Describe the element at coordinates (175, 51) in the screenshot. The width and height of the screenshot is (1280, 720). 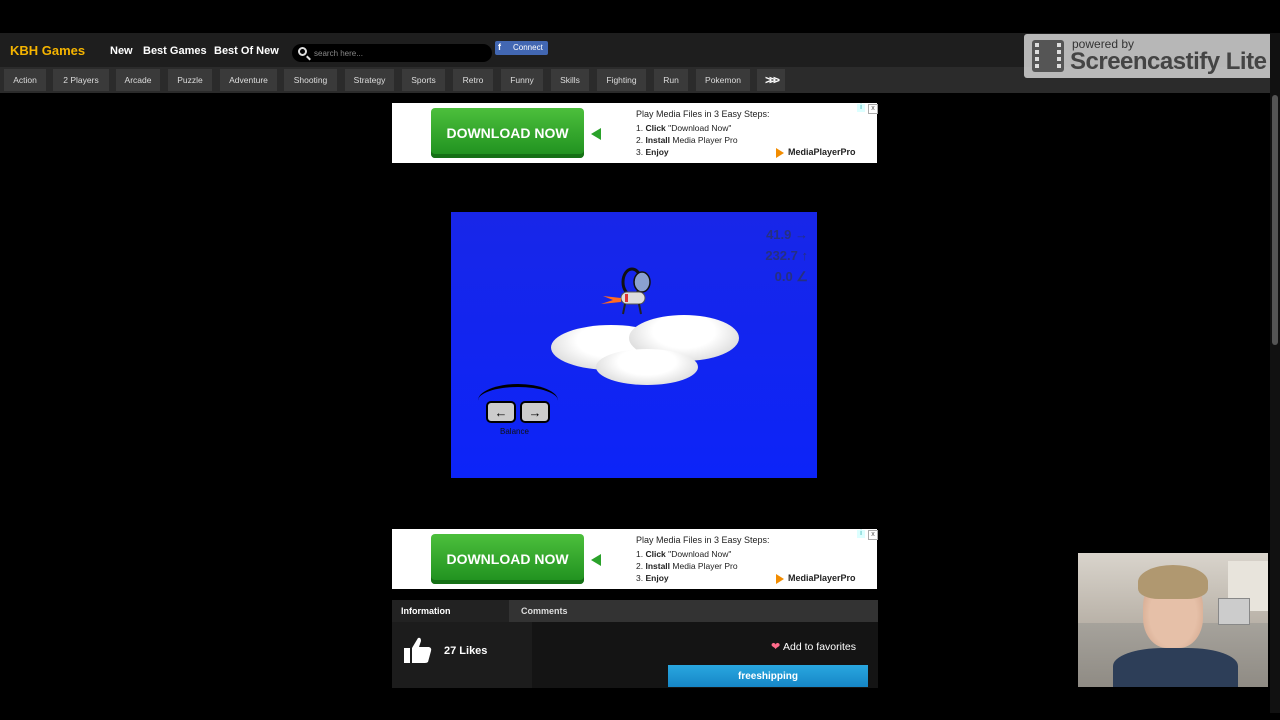
I see `nav-best-games: Best Games` at that location.